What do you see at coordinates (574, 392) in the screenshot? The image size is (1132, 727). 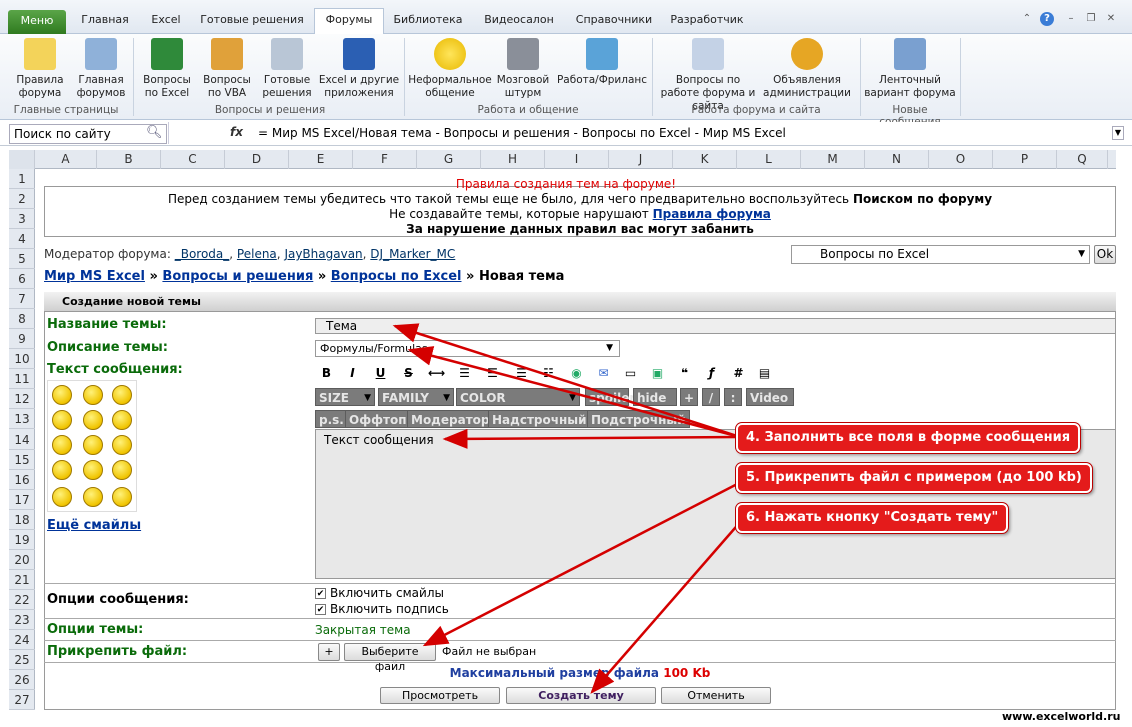 I see `arrow-to-desc` at bounding box center [574, 392].